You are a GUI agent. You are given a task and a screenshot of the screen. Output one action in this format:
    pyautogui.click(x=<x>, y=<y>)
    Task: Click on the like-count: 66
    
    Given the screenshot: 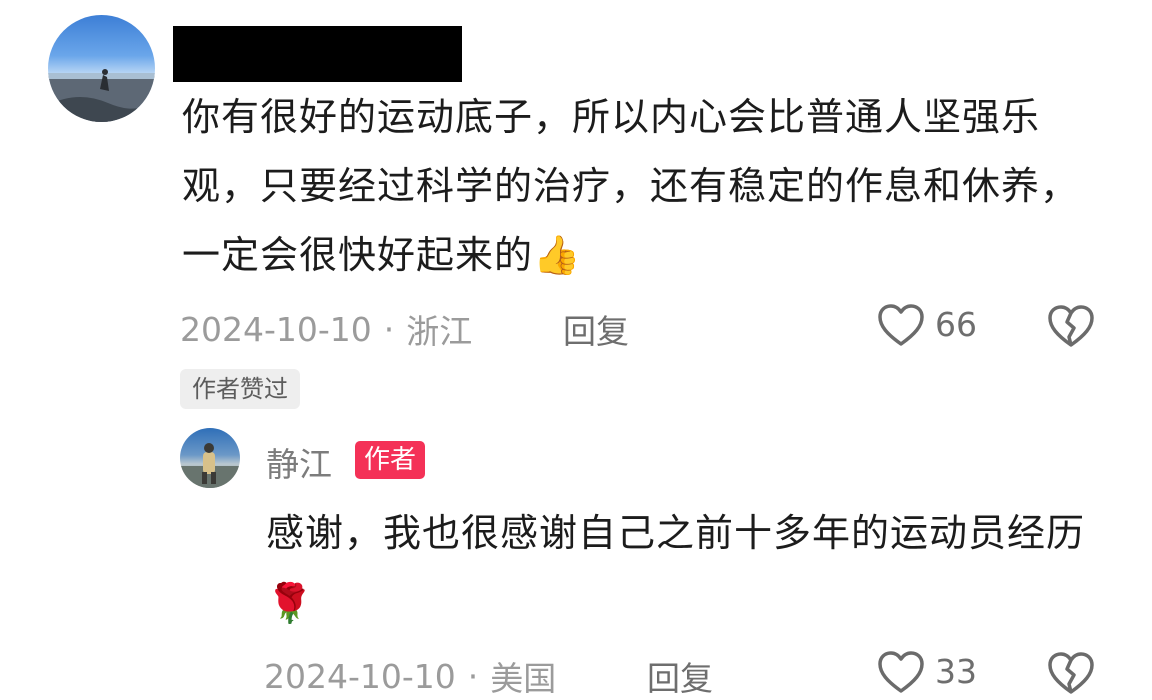 What is the action you would take?
    pyautogui.click(x=956, y=324)
    